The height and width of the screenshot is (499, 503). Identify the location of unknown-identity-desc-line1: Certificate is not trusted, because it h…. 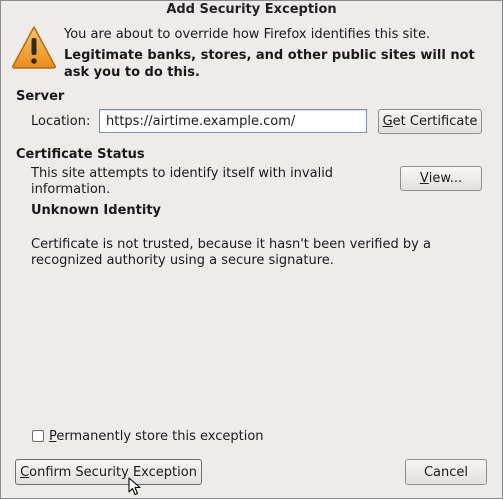
(231, 244).